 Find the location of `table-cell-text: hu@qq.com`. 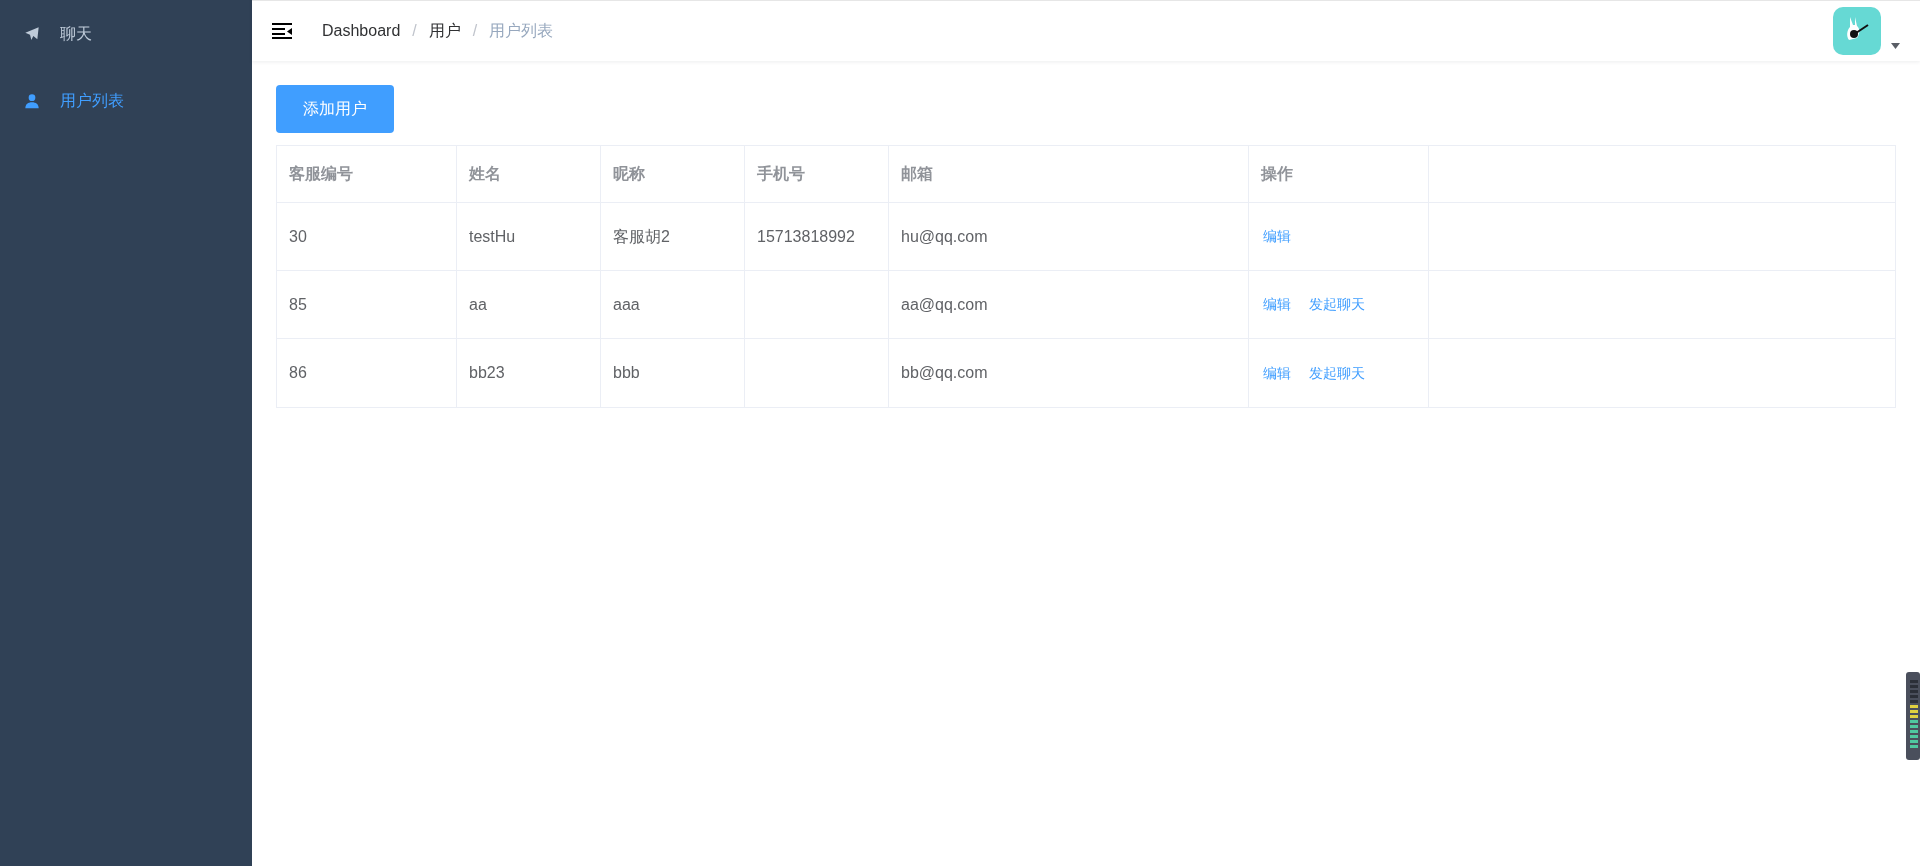

table-cell-text: hu@qq.com is located at coordinates (944, 236).